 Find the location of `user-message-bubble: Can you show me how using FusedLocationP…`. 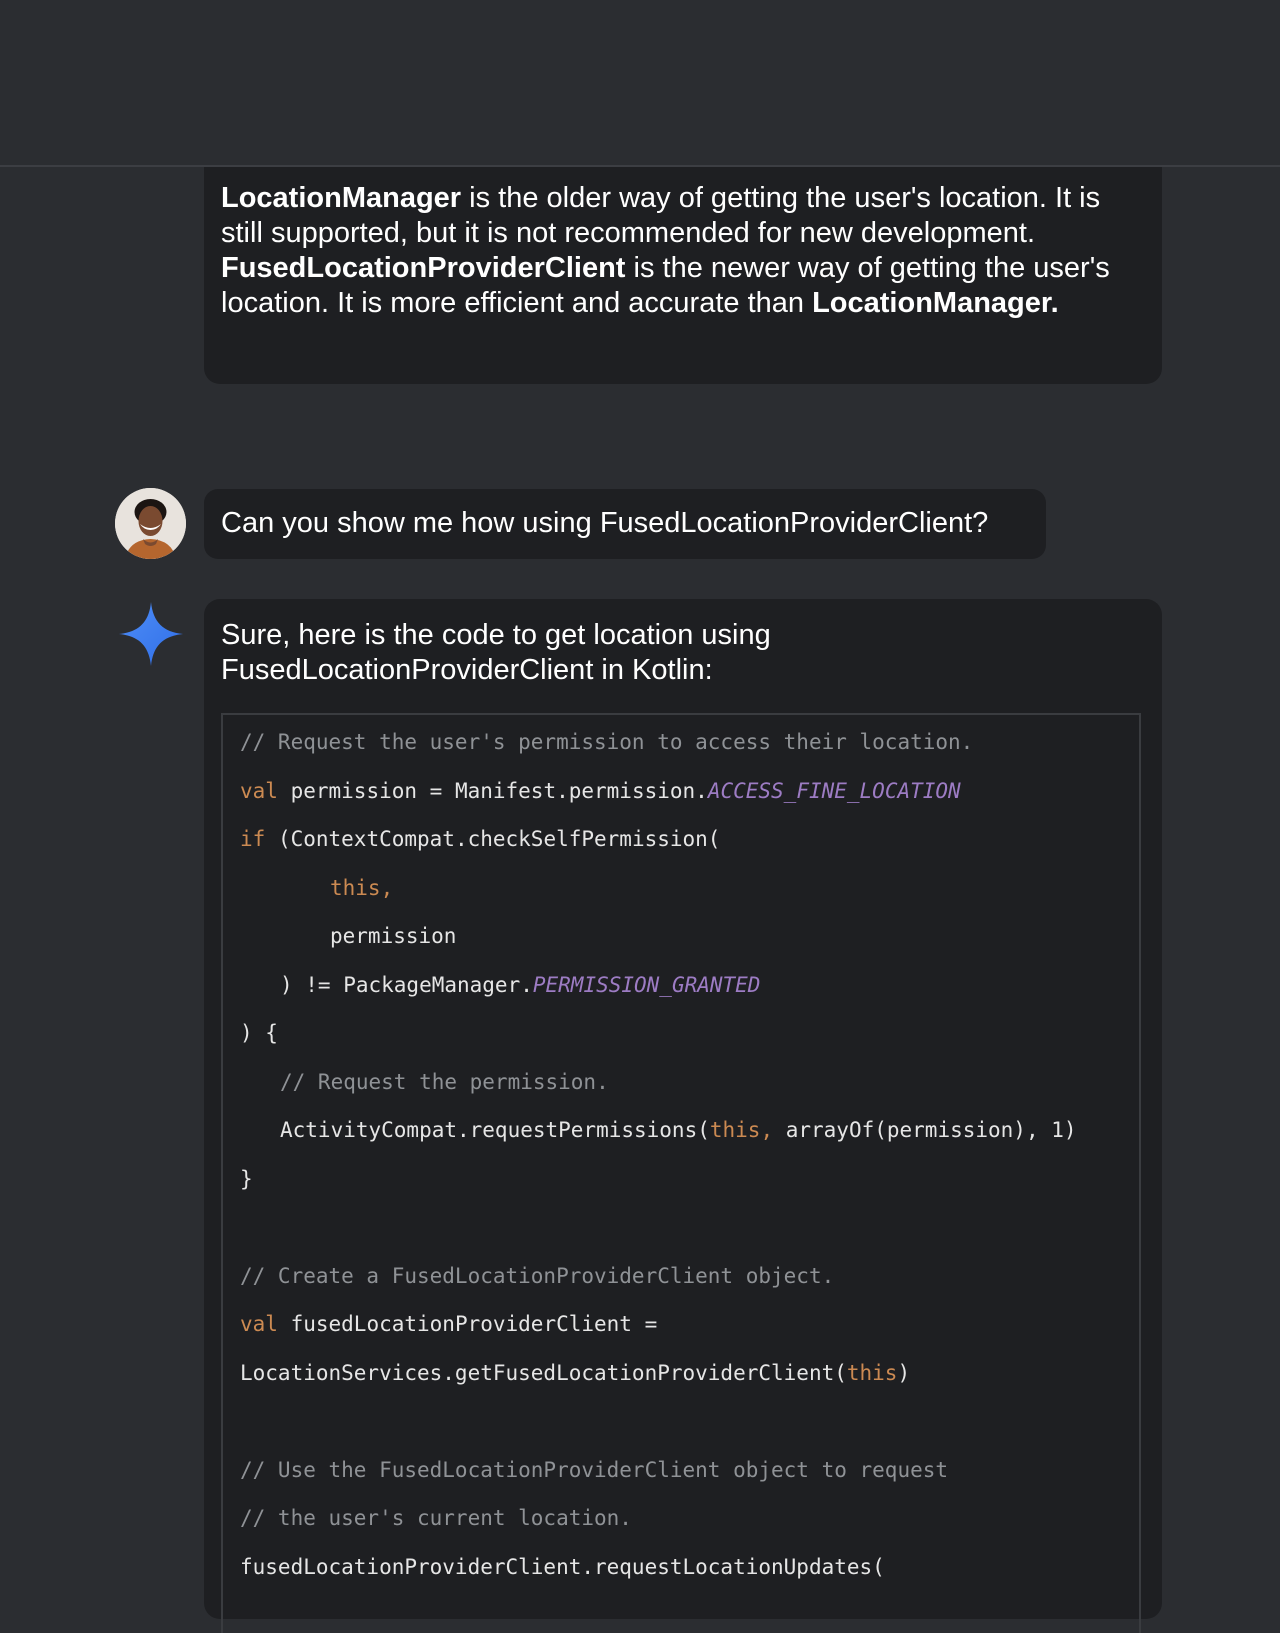

user-message-bubble: Can you show me how using FusedLocationP… is located at coordinates (625, 524).